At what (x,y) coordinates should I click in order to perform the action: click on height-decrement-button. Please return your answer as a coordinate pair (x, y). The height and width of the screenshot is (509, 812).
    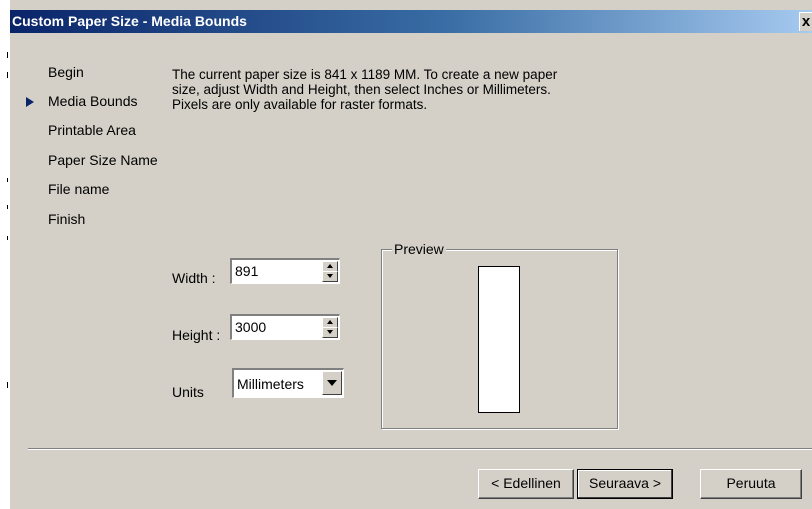
    Looking at the image, I should click on (330, 332).